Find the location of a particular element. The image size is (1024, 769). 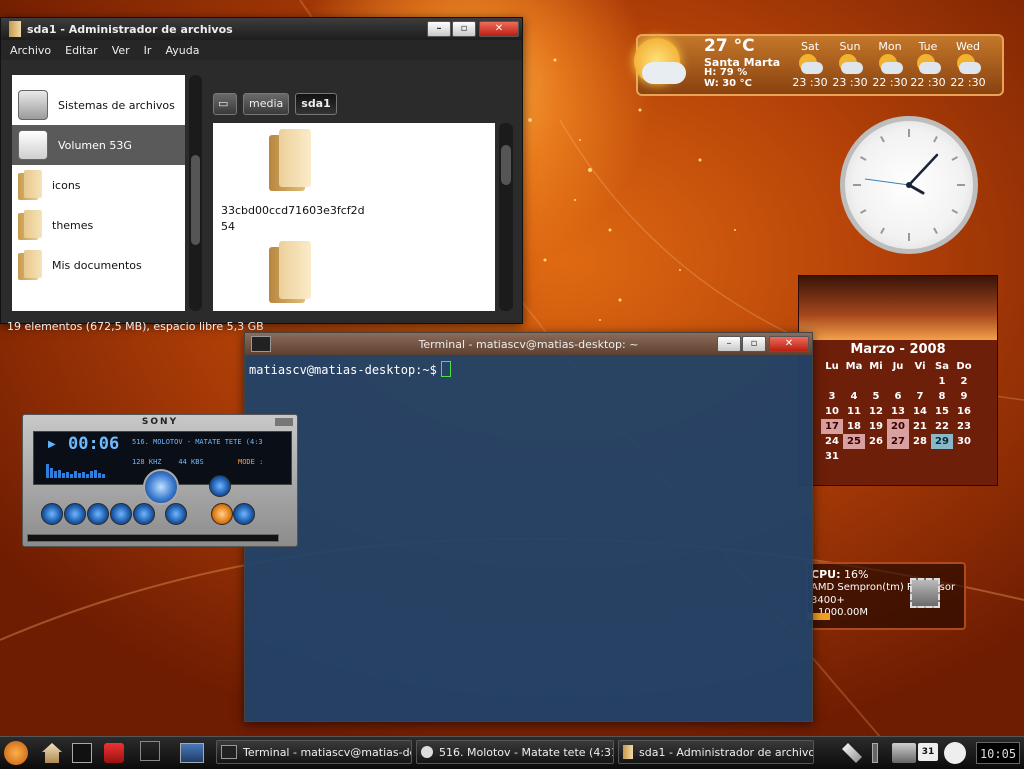

next-button is located at coordinates (144, 514).